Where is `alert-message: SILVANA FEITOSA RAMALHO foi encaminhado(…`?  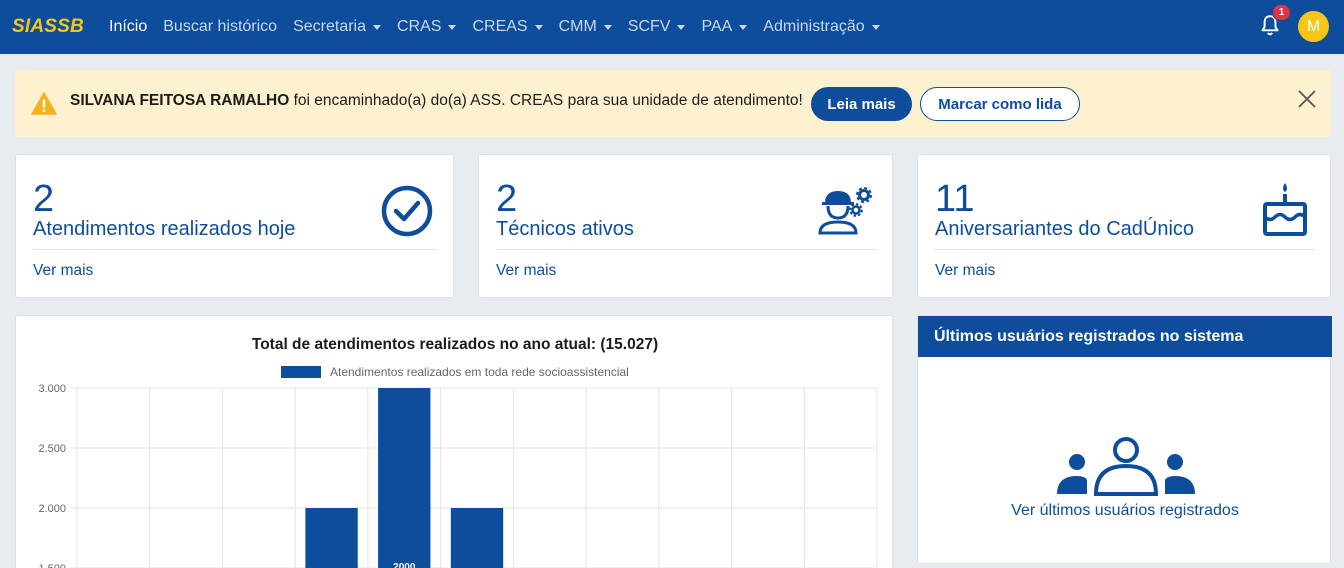 alert-message: SILVANA FEITOSA RAMALHO foi encaminhado(… is located at coordinates (436, 101).